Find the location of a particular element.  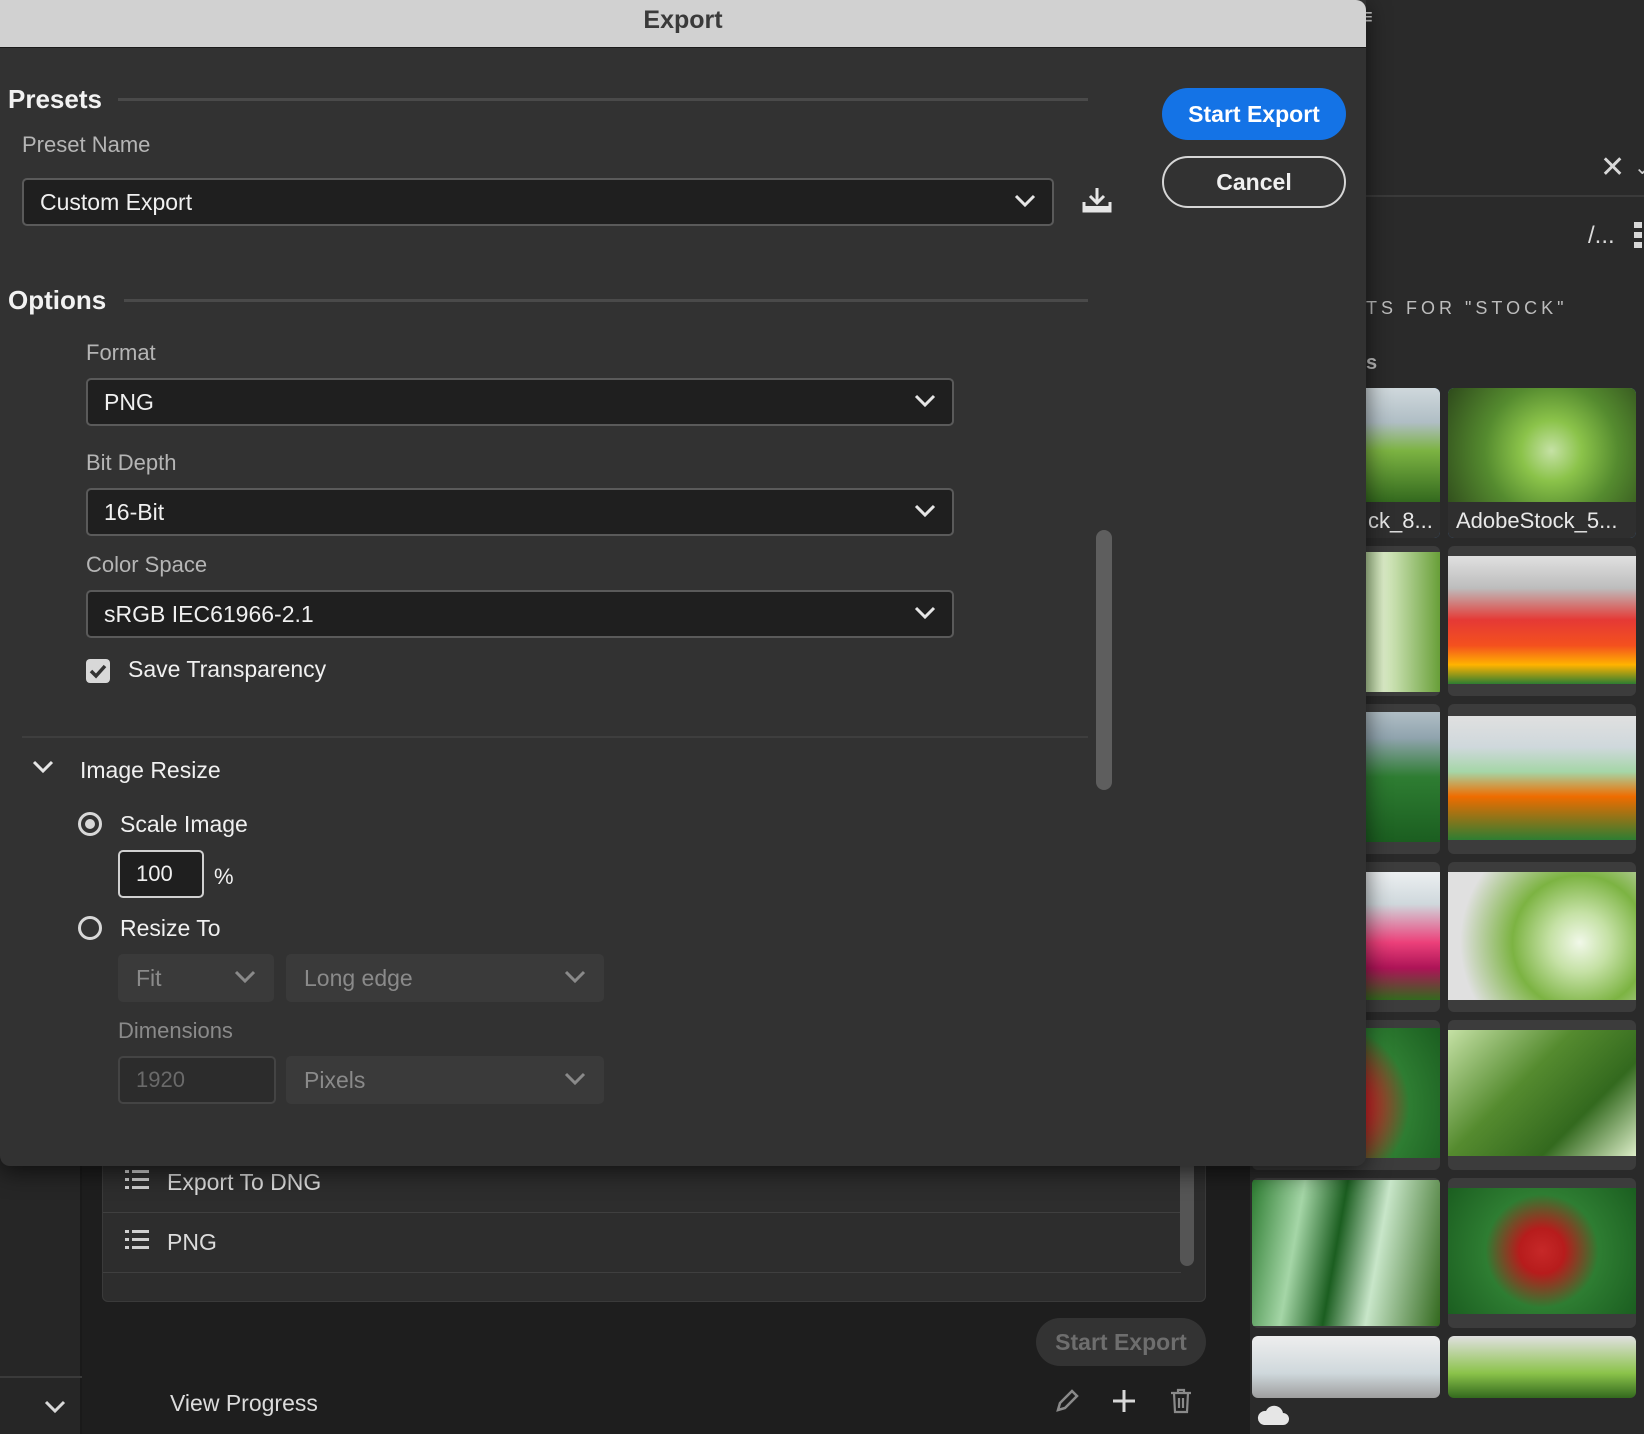

save-transparency-label: Save Transparency is located at coordinates (227, 669).